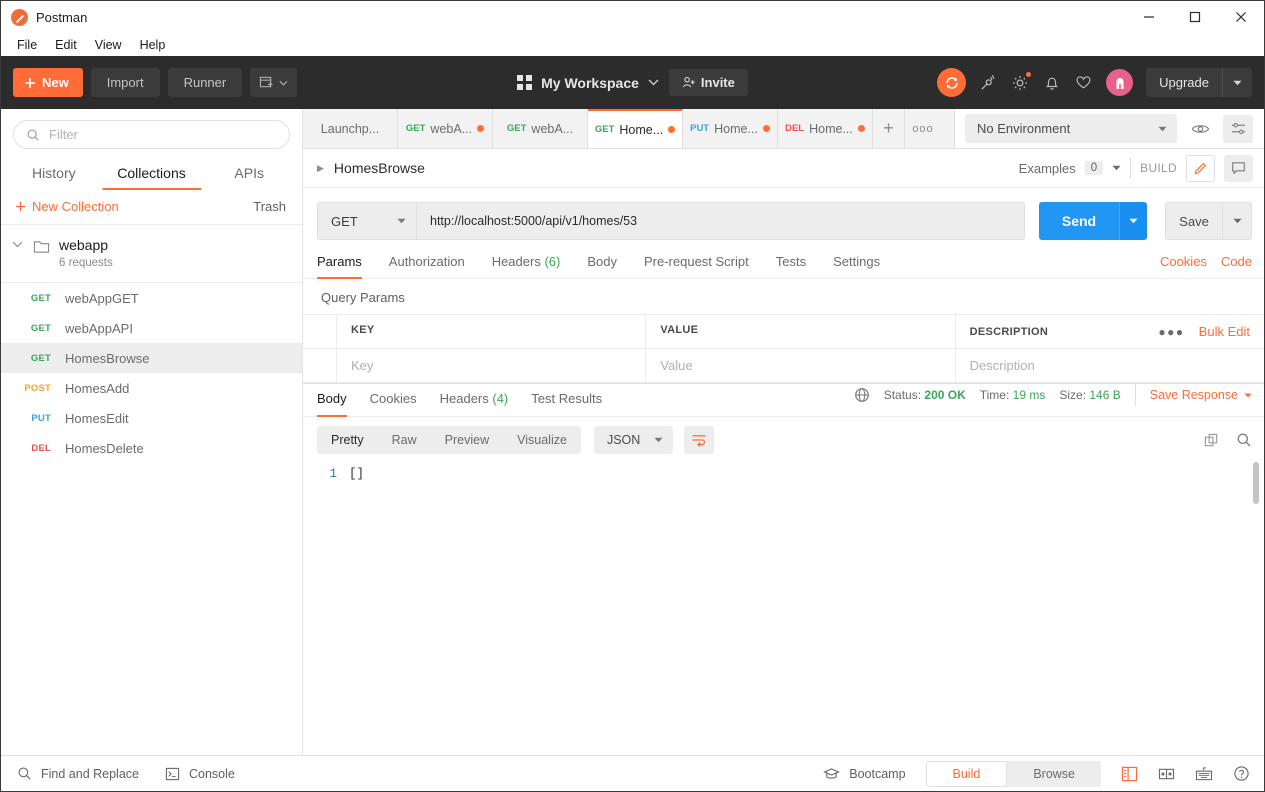 This screenshot has height=792, width=1265. I want to click on collection-row-webapp: webapp 6 requests, so click(151, 254).